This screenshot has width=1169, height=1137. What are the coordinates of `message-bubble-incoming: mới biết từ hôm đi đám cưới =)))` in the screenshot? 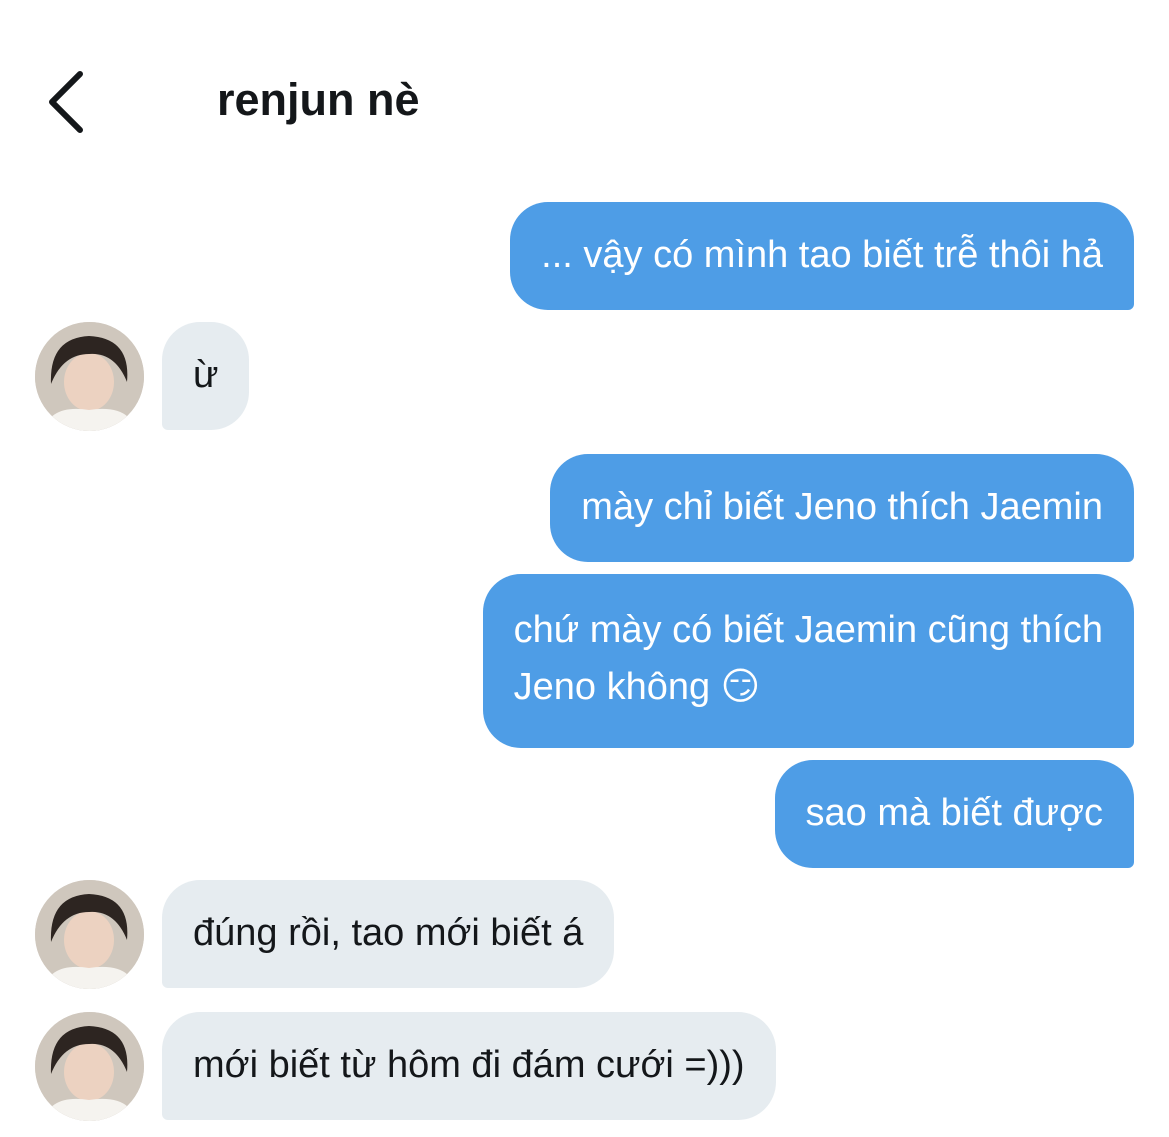 It's located at (469, 1066).